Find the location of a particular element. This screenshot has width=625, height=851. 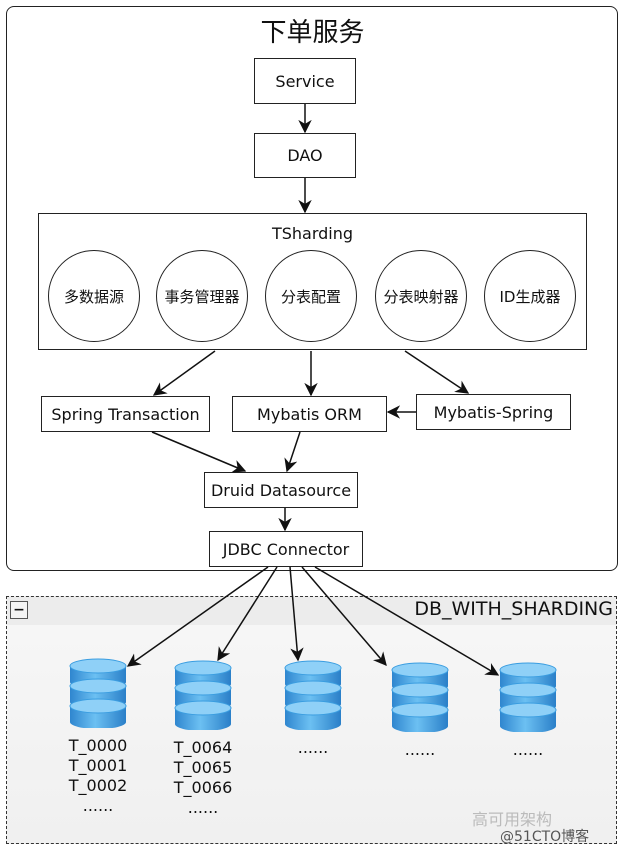

arrow-tsharding-mybatis-spring is located at coordinates (437, 372).